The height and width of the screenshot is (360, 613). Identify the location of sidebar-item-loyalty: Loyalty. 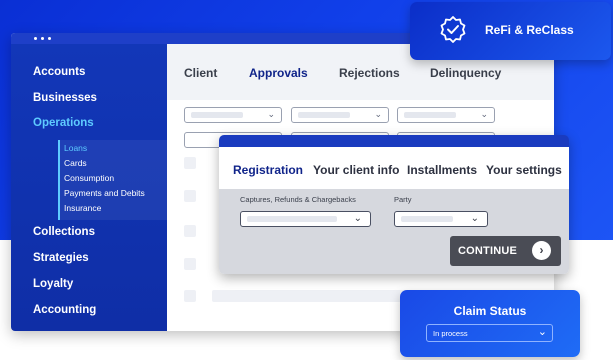
(53, 284).